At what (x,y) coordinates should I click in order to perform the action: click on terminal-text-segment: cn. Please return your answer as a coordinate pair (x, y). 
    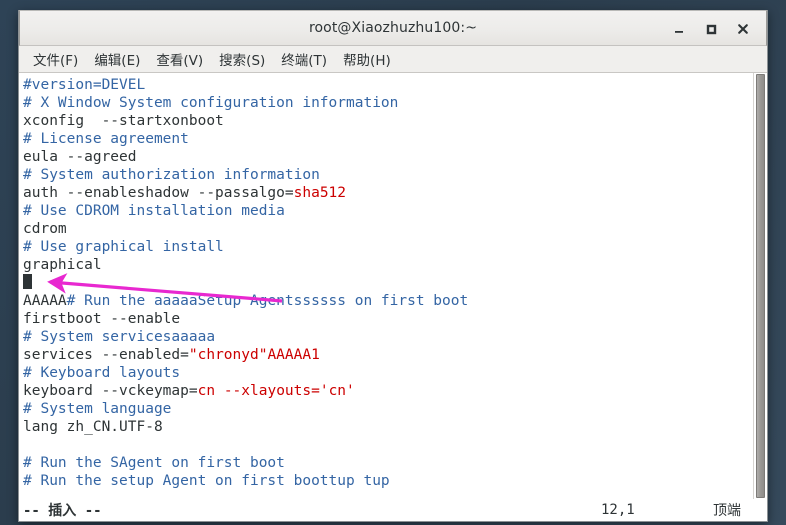
    Looking at the image, I should click on (206, 391).